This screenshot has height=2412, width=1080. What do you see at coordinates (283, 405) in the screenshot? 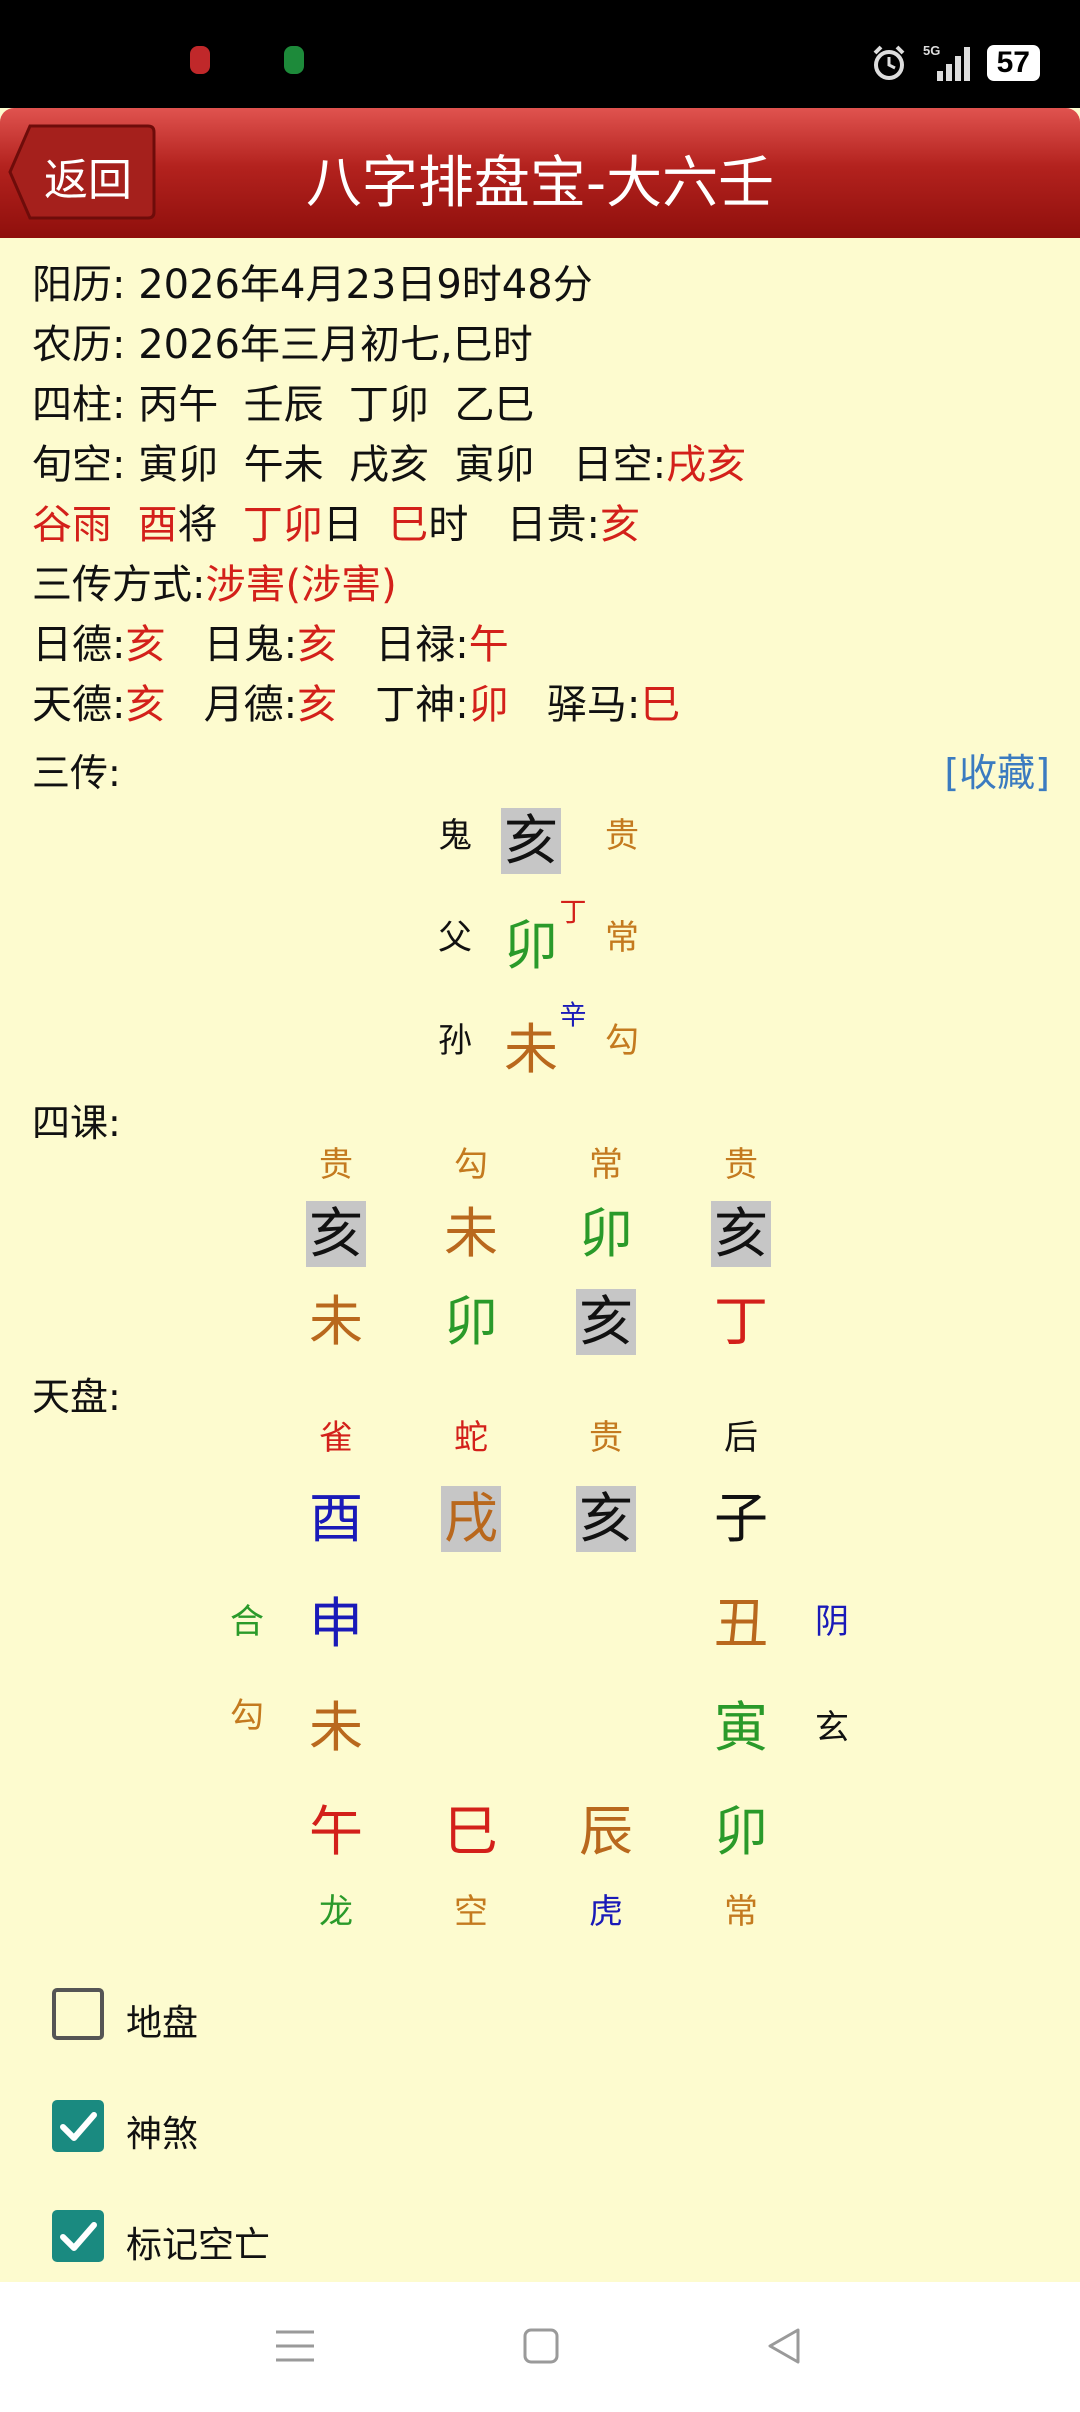
I see `four-pillars-line: 四柱: 丙午 壬辰 丁卯 乙巳` at bounding box center [283, 405].